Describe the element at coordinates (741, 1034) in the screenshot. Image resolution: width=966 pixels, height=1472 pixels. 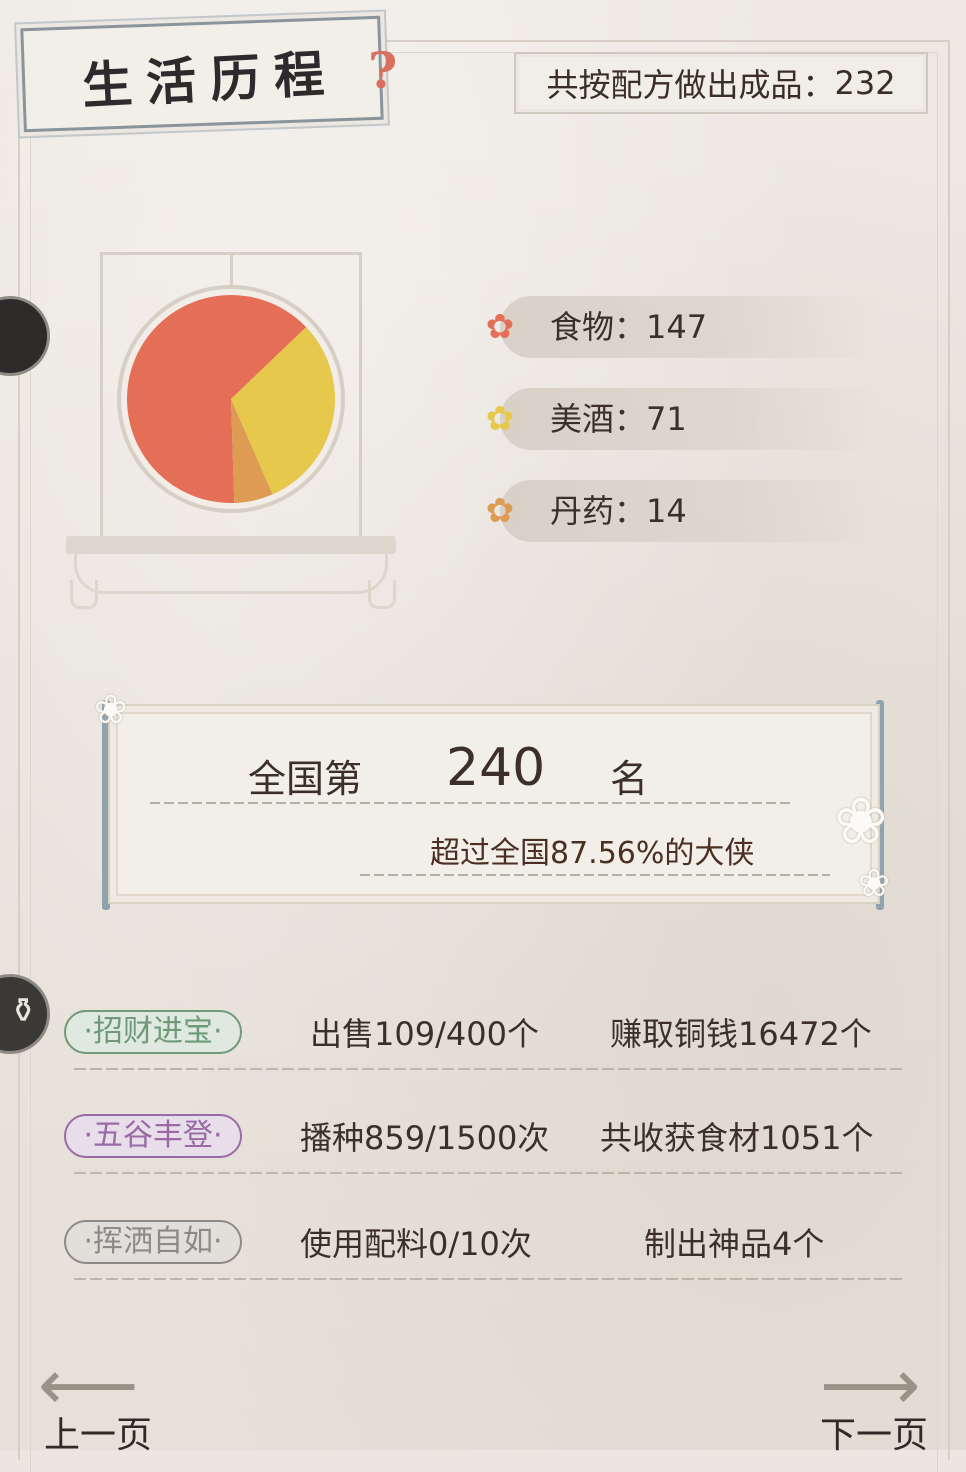
I see `stat-secondary: 赚取铜钱16472个` at that location.